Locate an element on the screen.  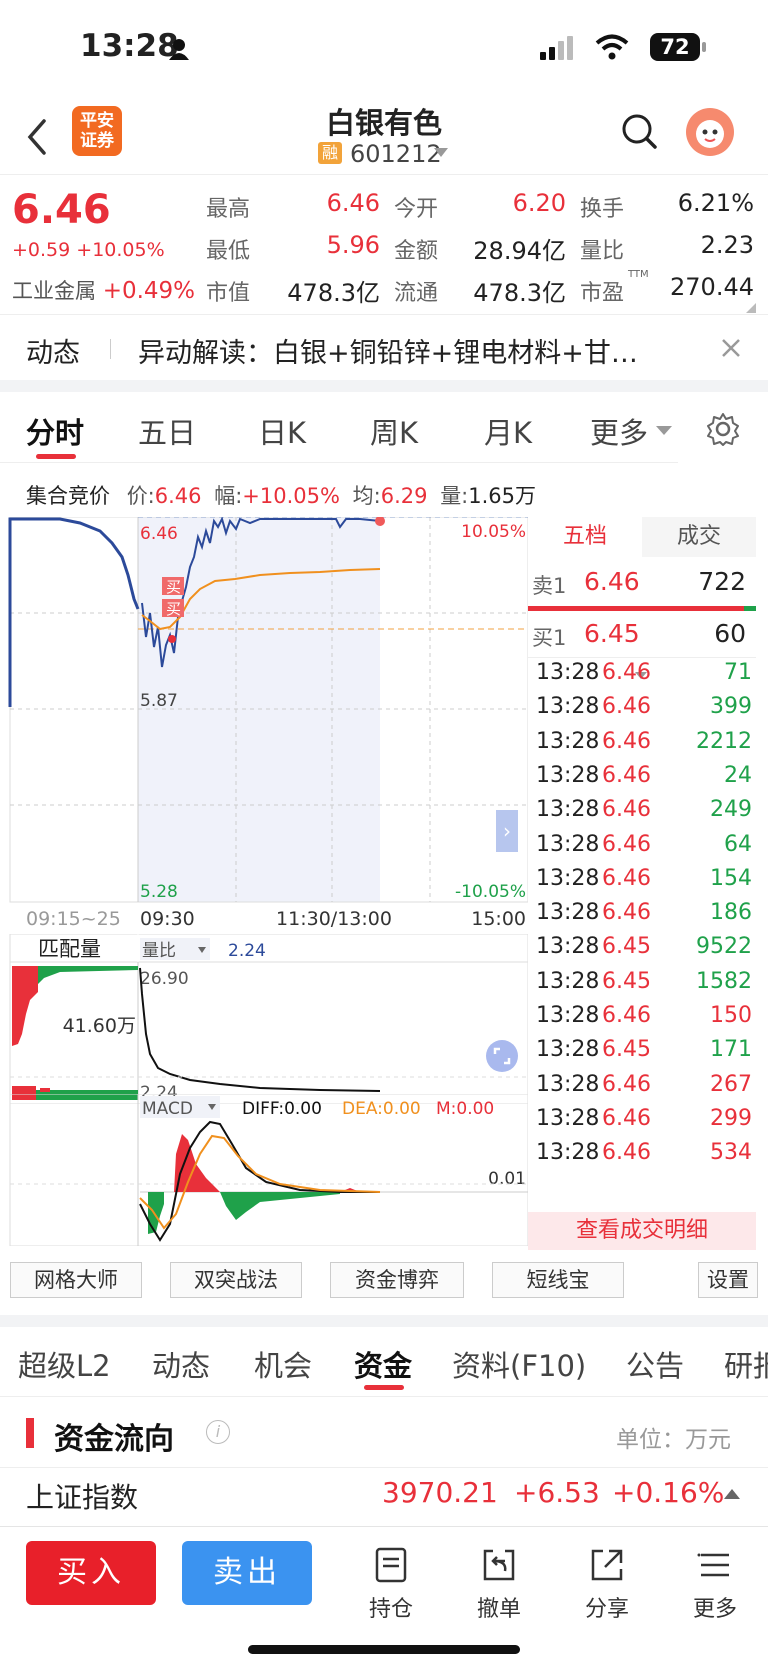
change-abs: +0.59 is located at coordinates (41, 250).